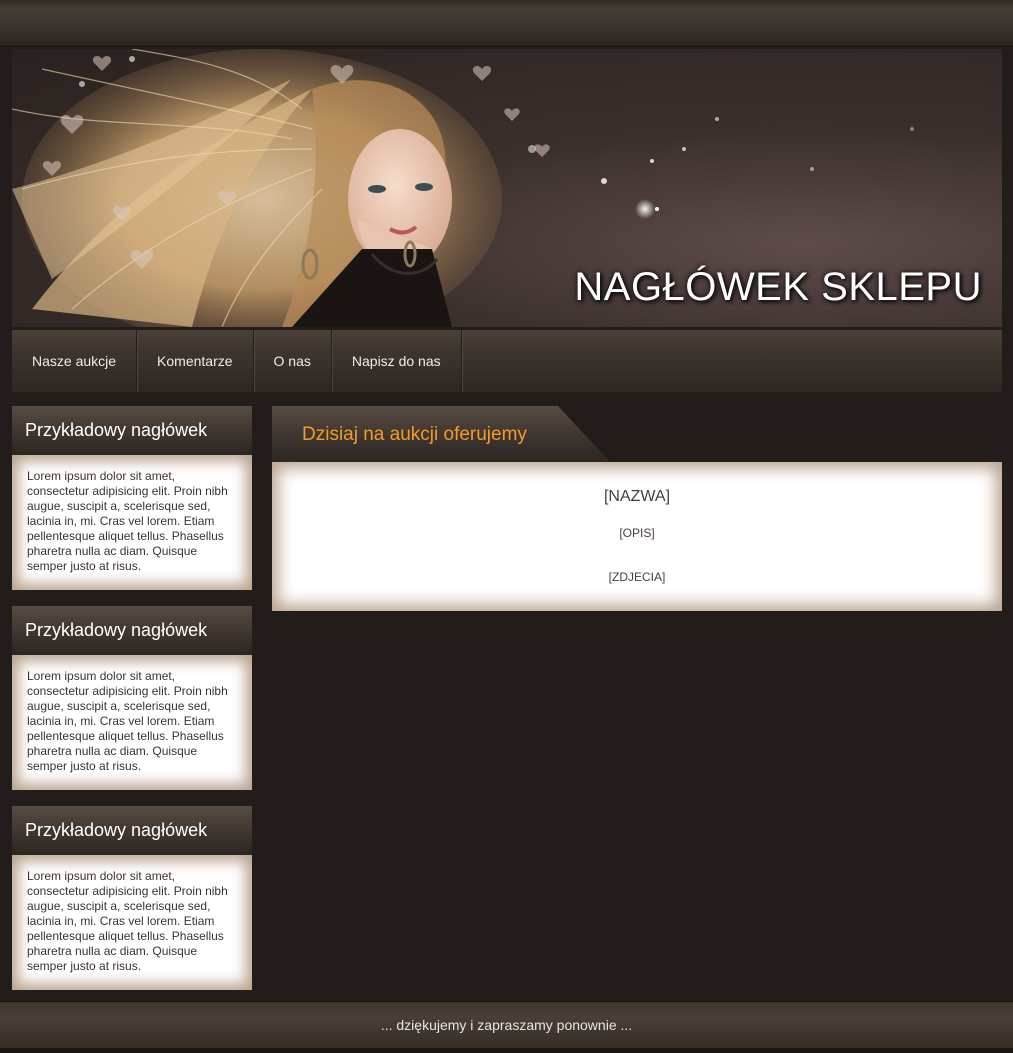 This screenshot has width=1013, height=1053. What do you see at coordinates (506, 1050) in the screenshot?
I see `footer-bottom-strip` at bounding box center [506, 1050].